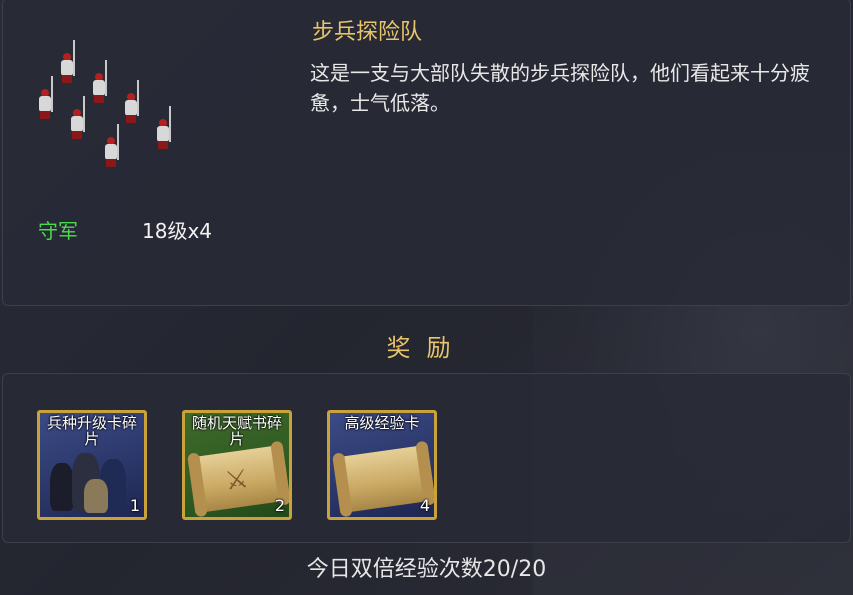  What do you see at coordinates (560, 88) in the screenshot?
I see `encounter-description: 这是一支与大部队失散的步兵探险队，他们看起来十分疲惫，士气低落。` at bounding box center [560, 88].